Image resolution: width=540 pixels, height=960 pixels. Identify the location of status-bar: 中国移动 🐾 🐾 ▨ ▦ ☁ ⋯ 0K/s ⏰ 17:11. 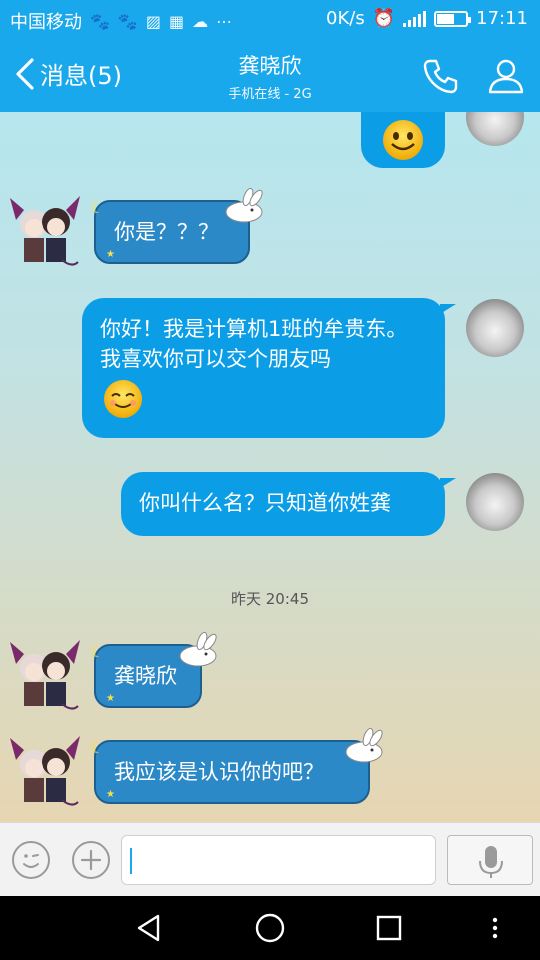
(270, 19).